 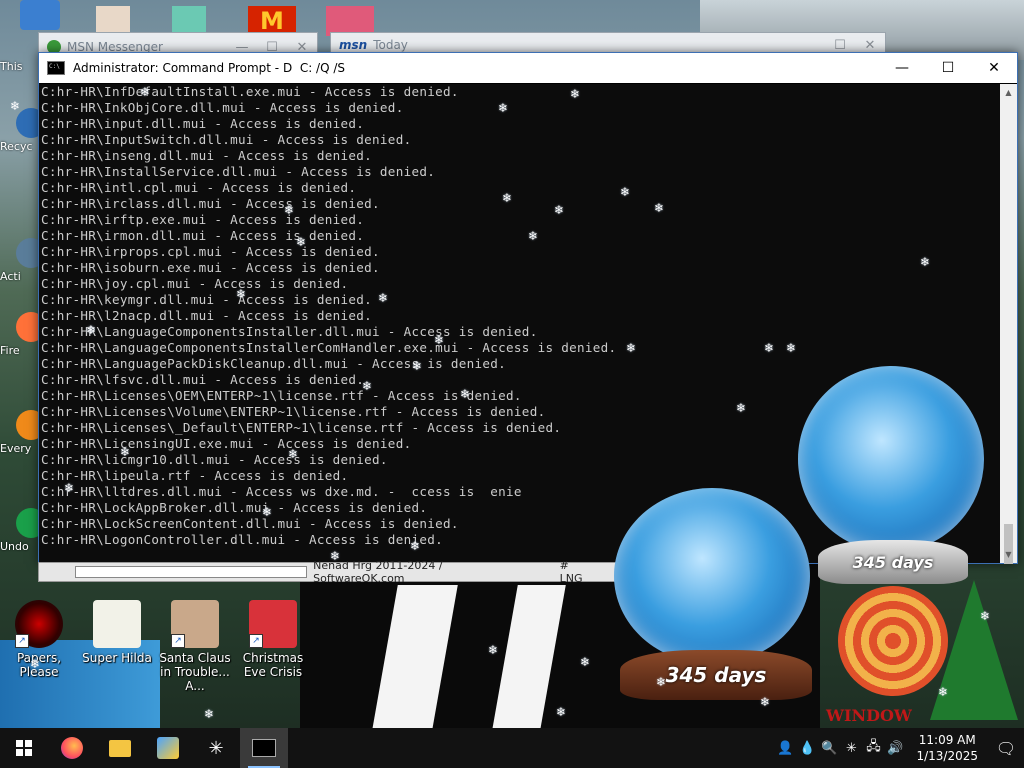 I want to click on people-icon: 👤, so click(x=785, y=748).